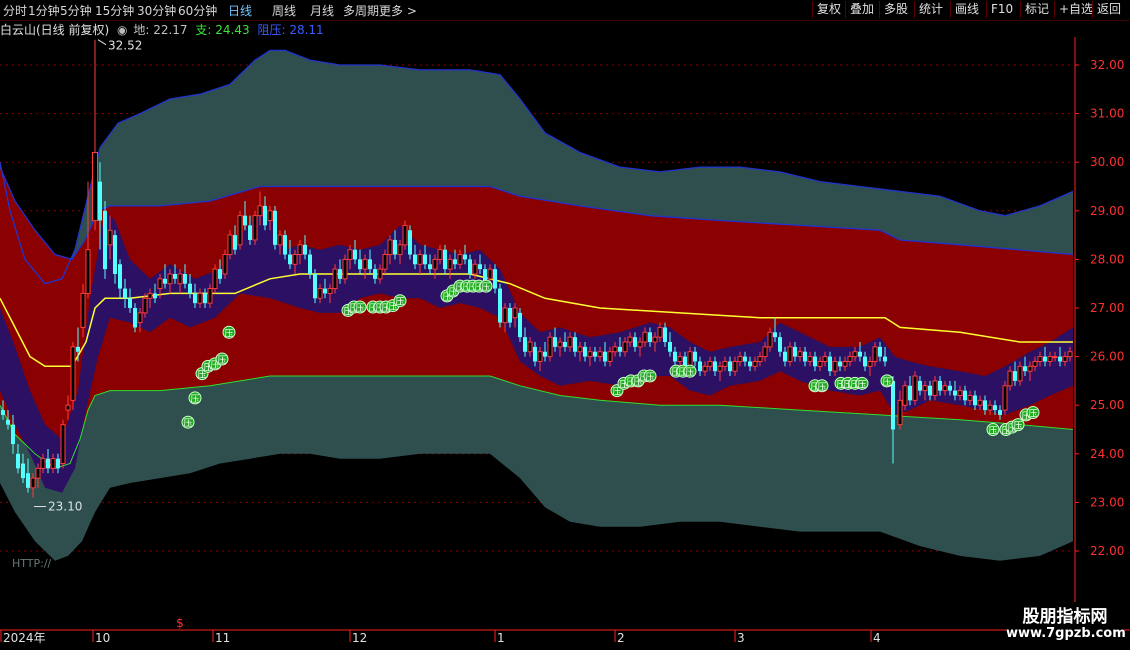 Image resolution: width=1130 pixels, height=650 pixels. I want to click on y-tick-label-7: 25.00, so click(1107, 405).